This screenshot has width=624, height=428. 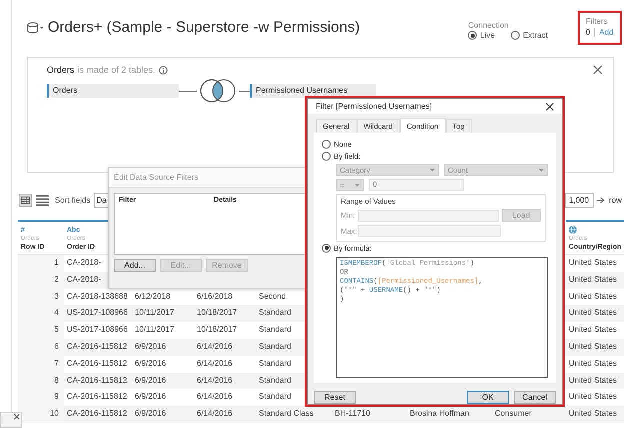 I want to click on join-description: is made of 2 tables., so click(x=117, y=70).